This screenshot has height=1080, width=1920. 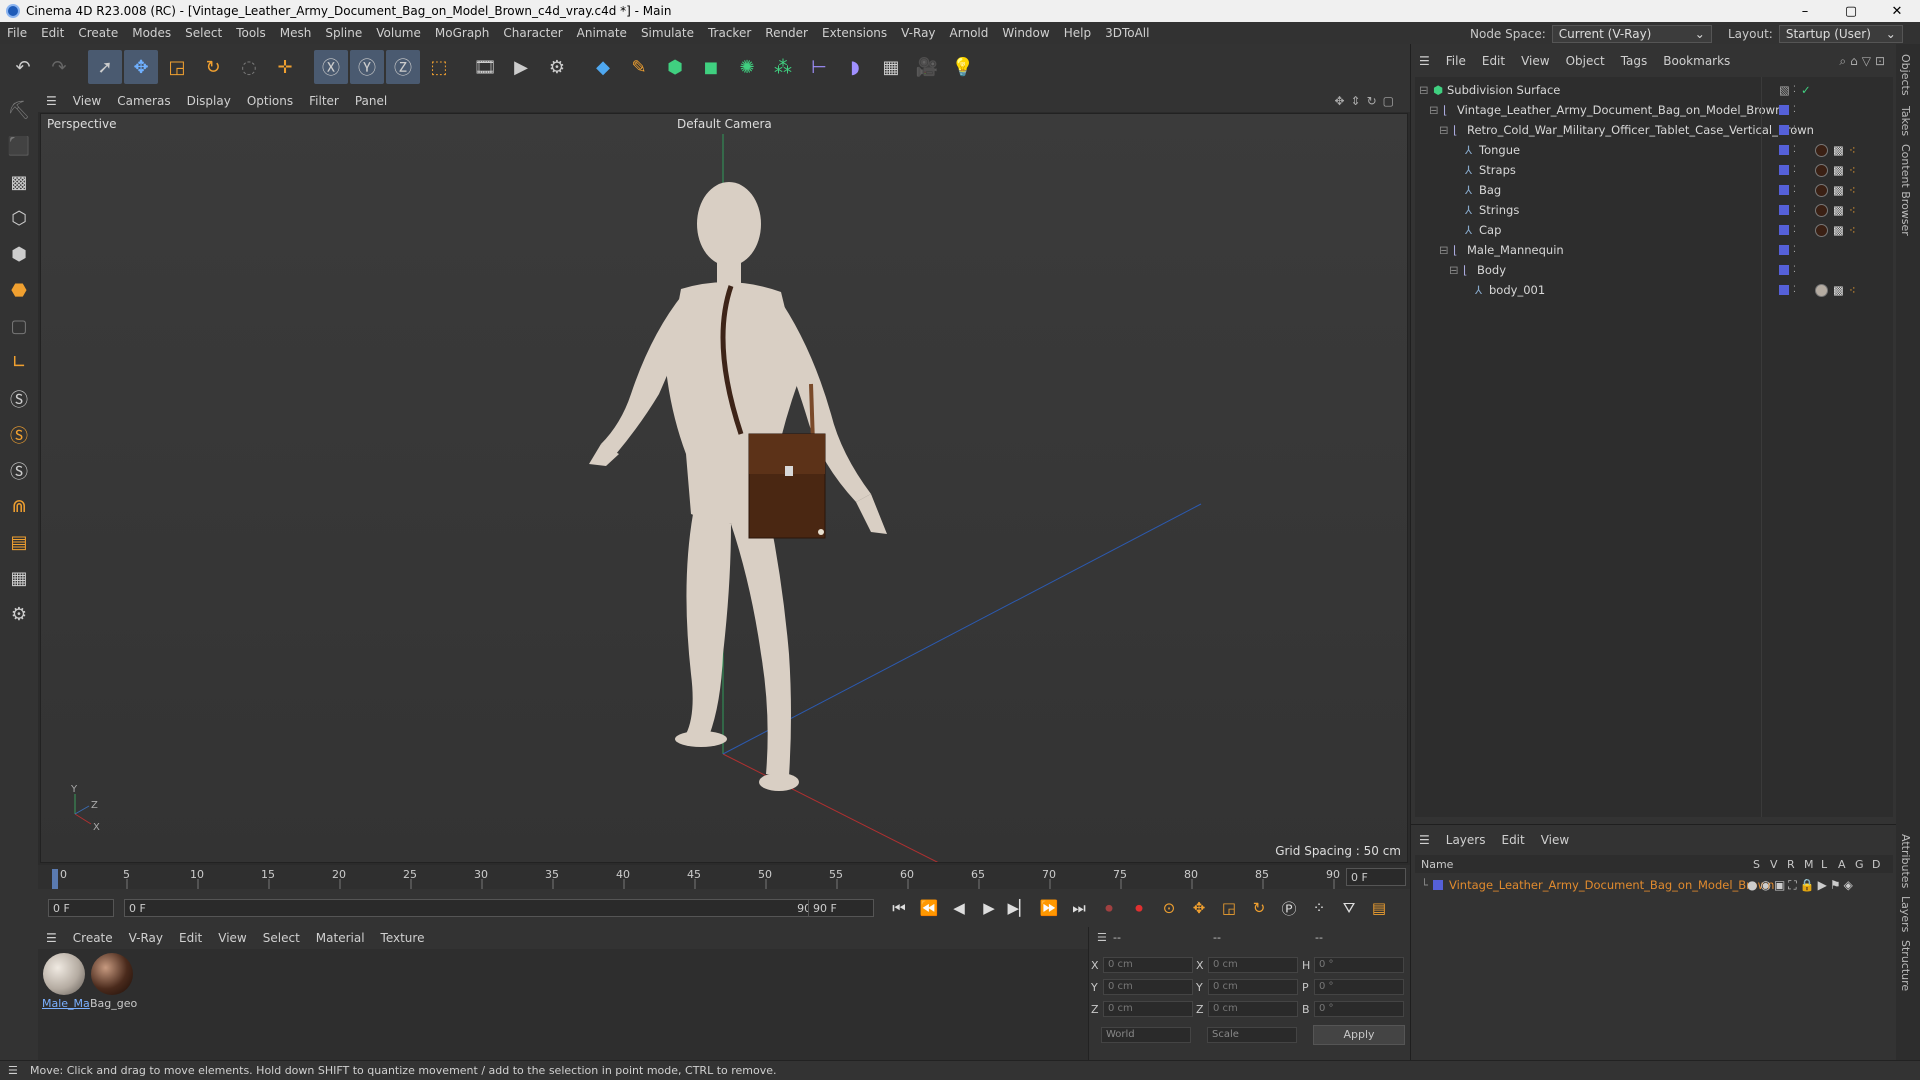 What do you see at coordinates (213, 67) in the screenshot?
I see `rotate-tool-icon: ↻` at bounding box center [213, 67].